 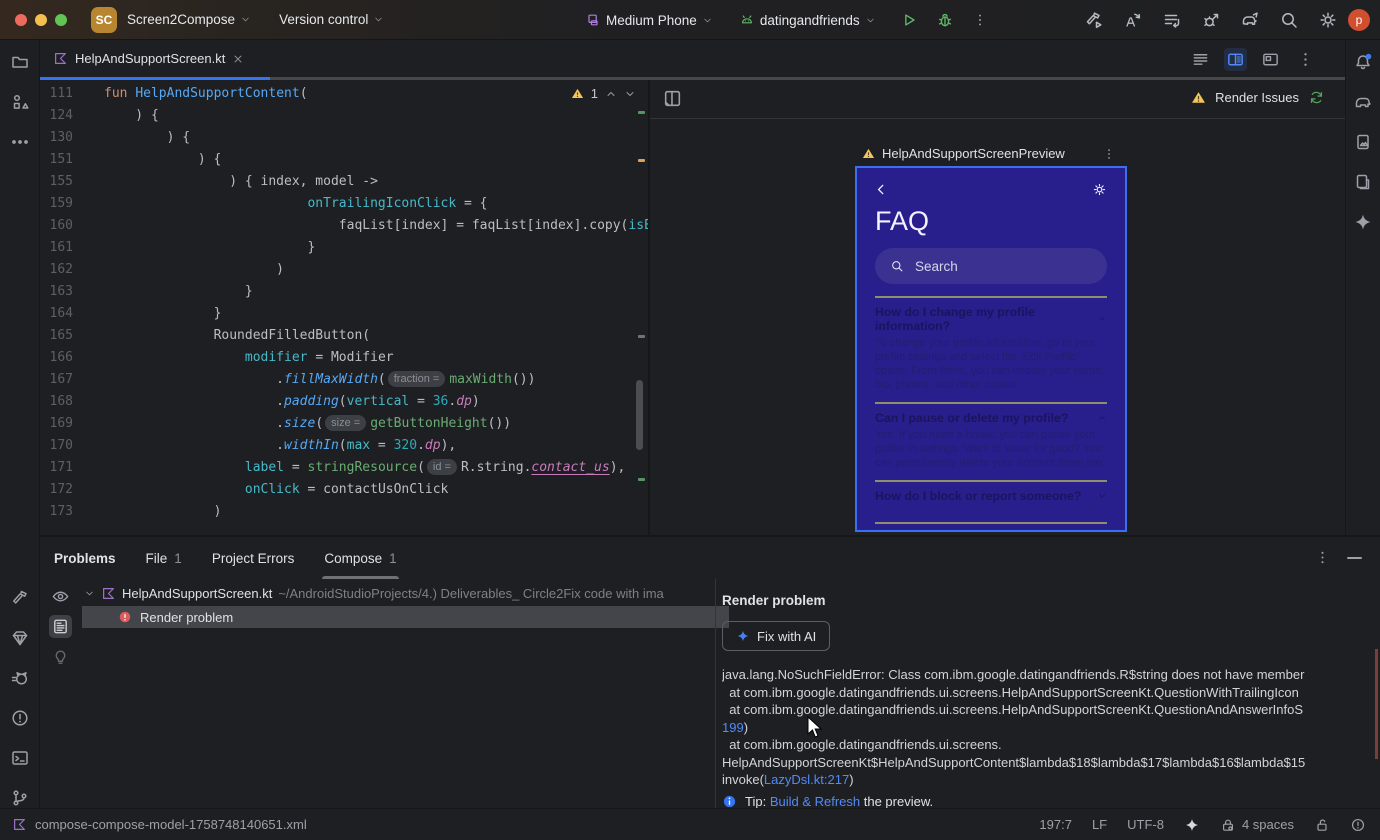 What do you see at coordinates (1322, 825) in the screenshot?
I see `write-access-icon` at bounding box center [1322, 825].